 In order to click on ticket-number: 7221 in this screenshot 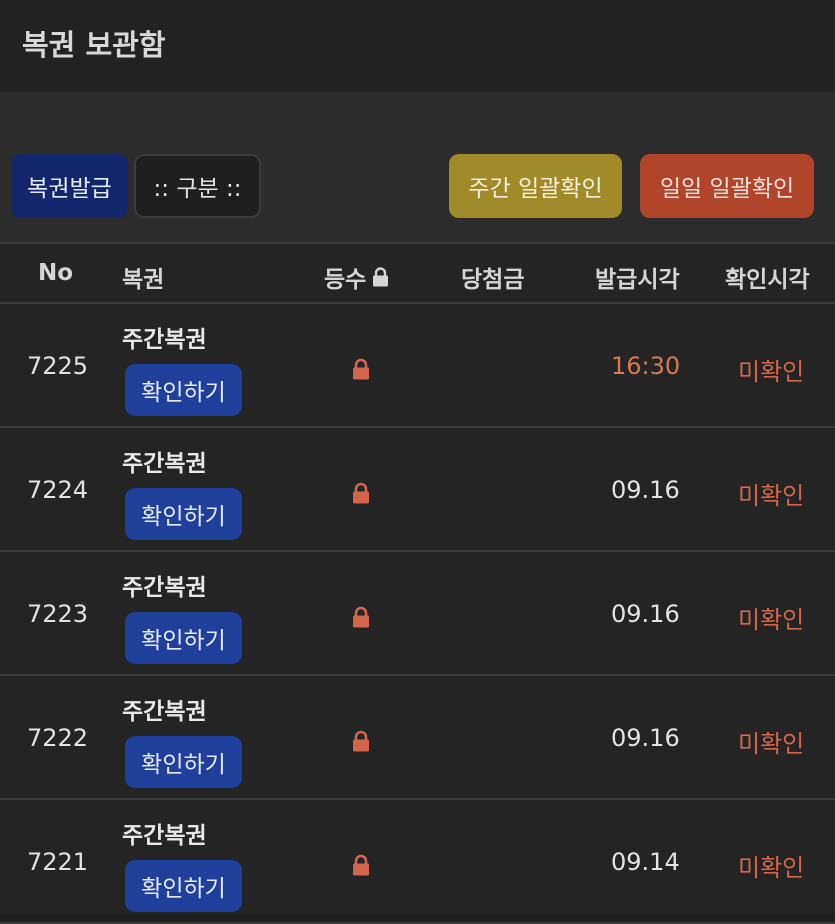, I will do `click(58, 862)`.